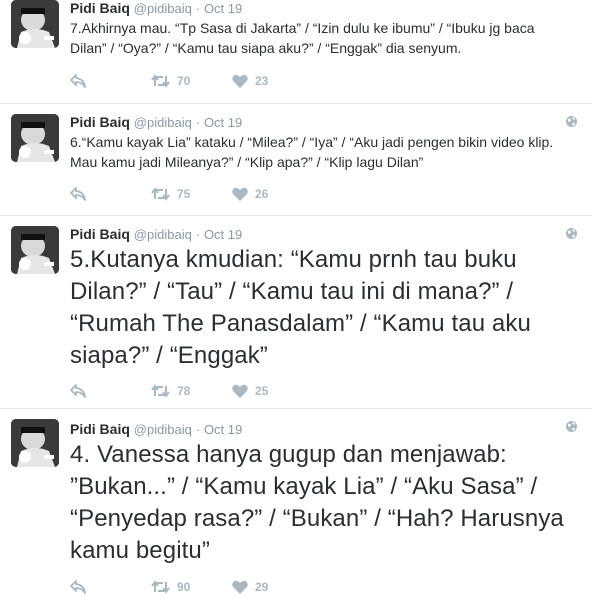 The image size is (592, 612). I want to click on like-button: 29, so click(250, 587).